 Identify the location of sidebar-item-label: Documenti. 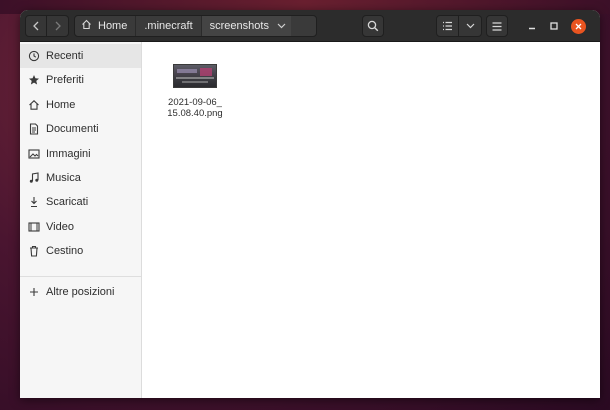
(72, 129).